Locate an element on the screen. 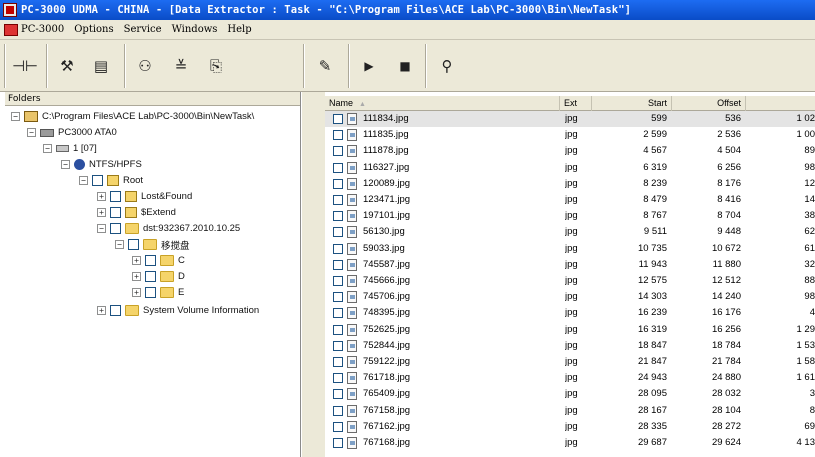  export-icon: ⎘ is located at coordinates (216, 66).